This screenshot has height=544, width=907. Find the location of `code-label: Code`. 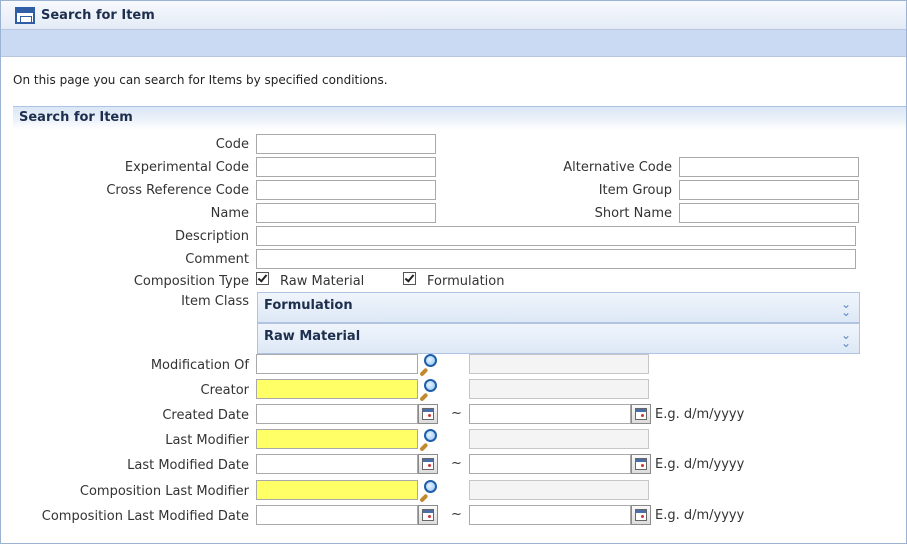

code-label: Code is located at coordinates (232, 144).